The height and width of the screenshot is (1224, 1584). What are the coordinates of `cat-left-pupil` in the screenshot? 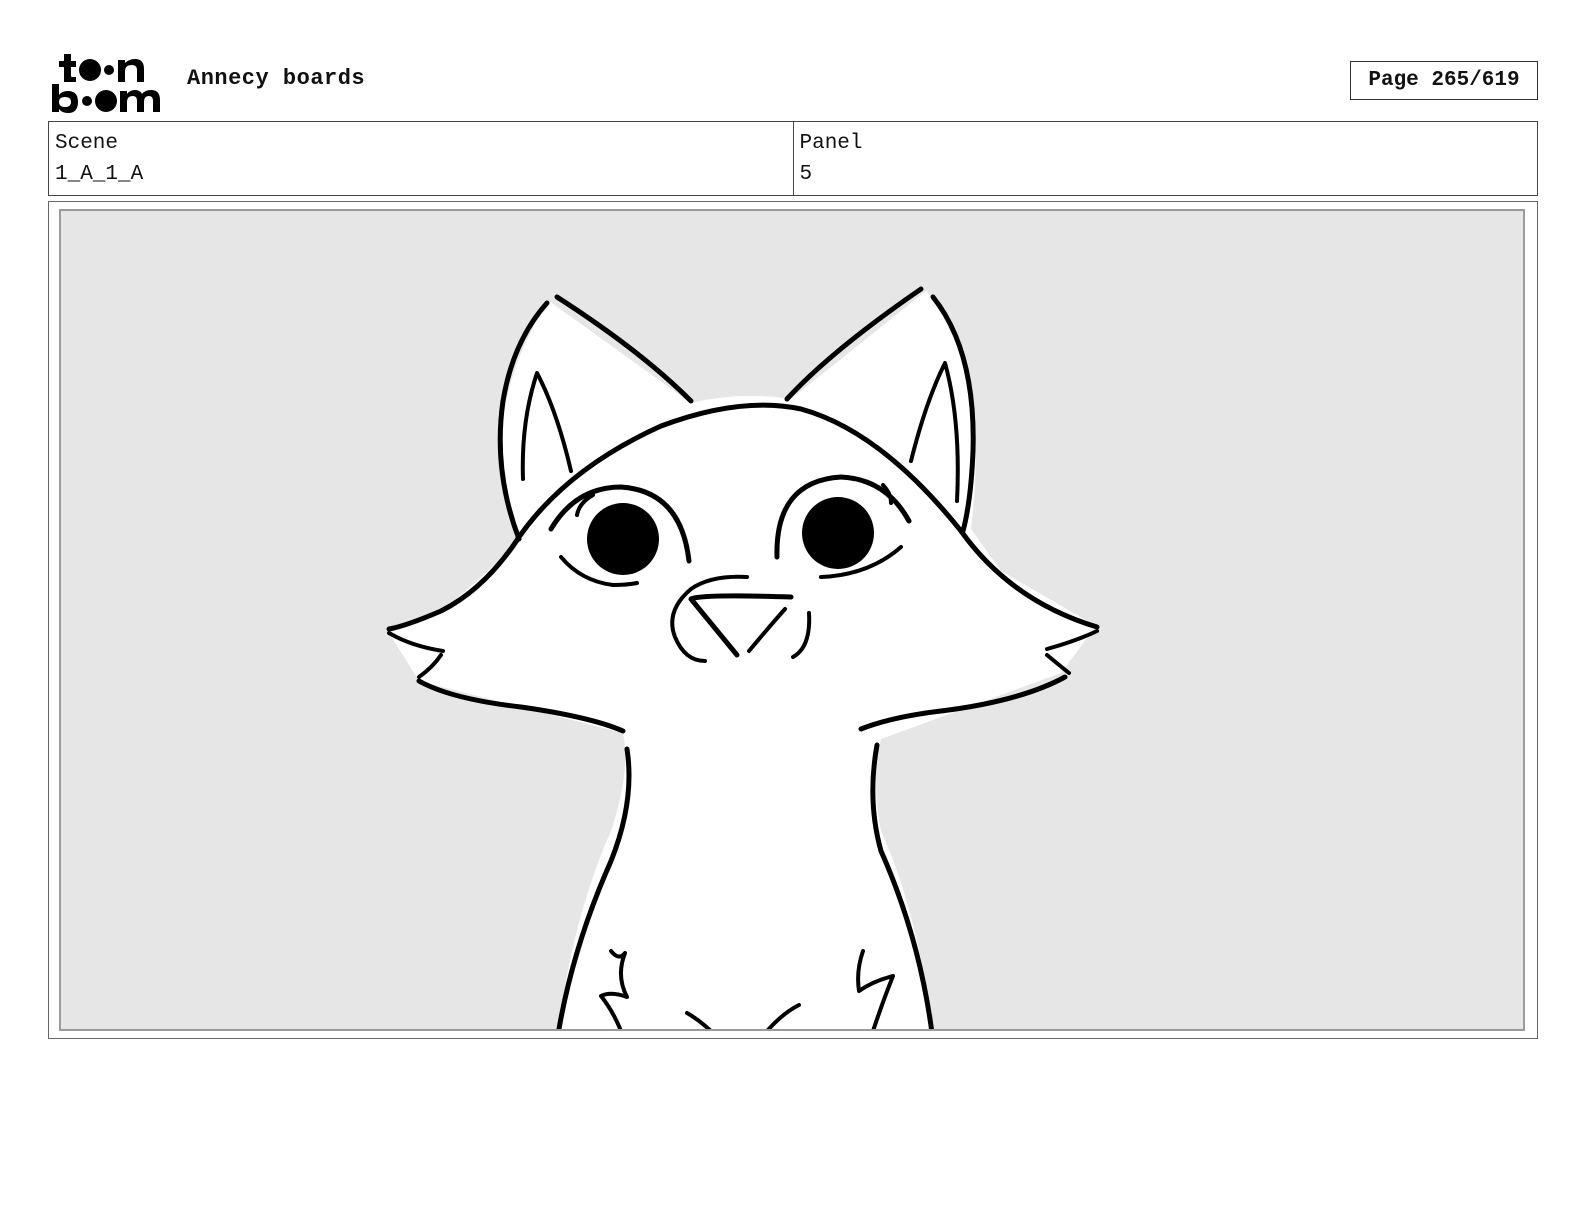 It's located at (623, 539).